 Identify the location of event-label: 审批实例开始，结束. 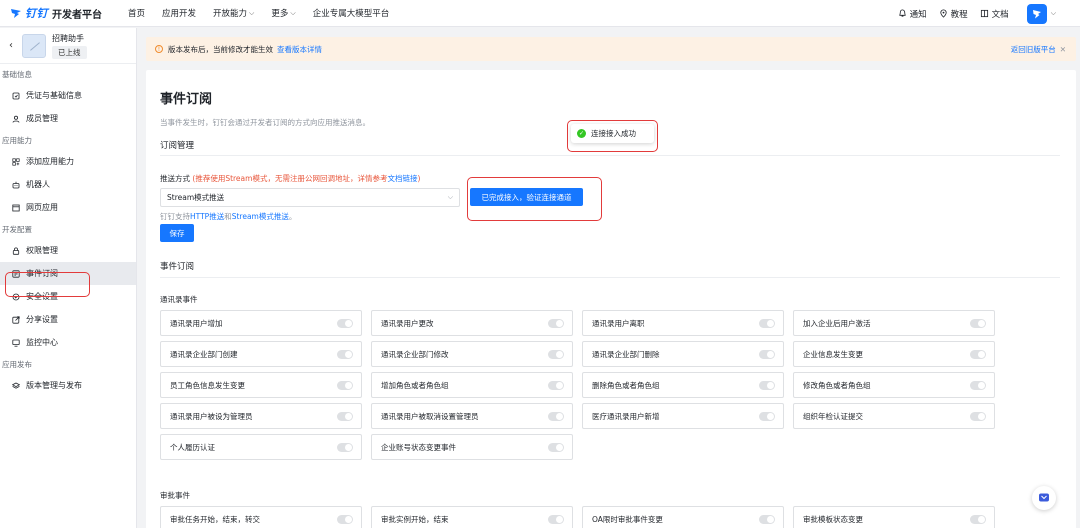
(415, 519).